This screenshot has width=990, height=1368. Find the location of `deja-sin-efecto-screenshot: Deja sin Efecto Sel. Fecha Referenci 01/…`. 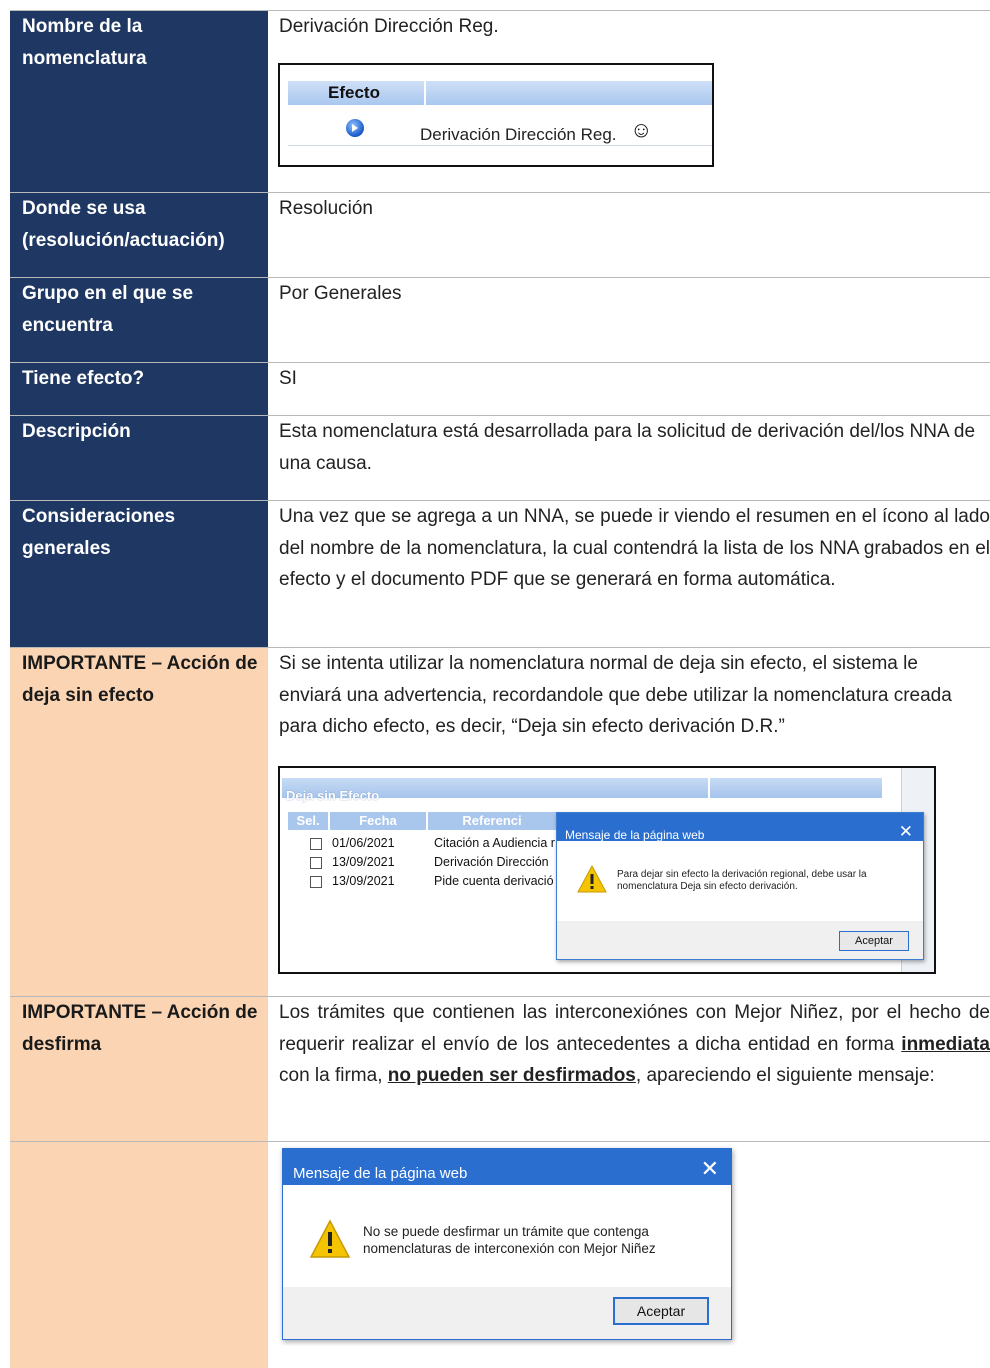

deja-sin-efecto-screenshot: Deja sin Efecto Sel. Fecha Referenci 01/… is located at coordinates (607, 870).